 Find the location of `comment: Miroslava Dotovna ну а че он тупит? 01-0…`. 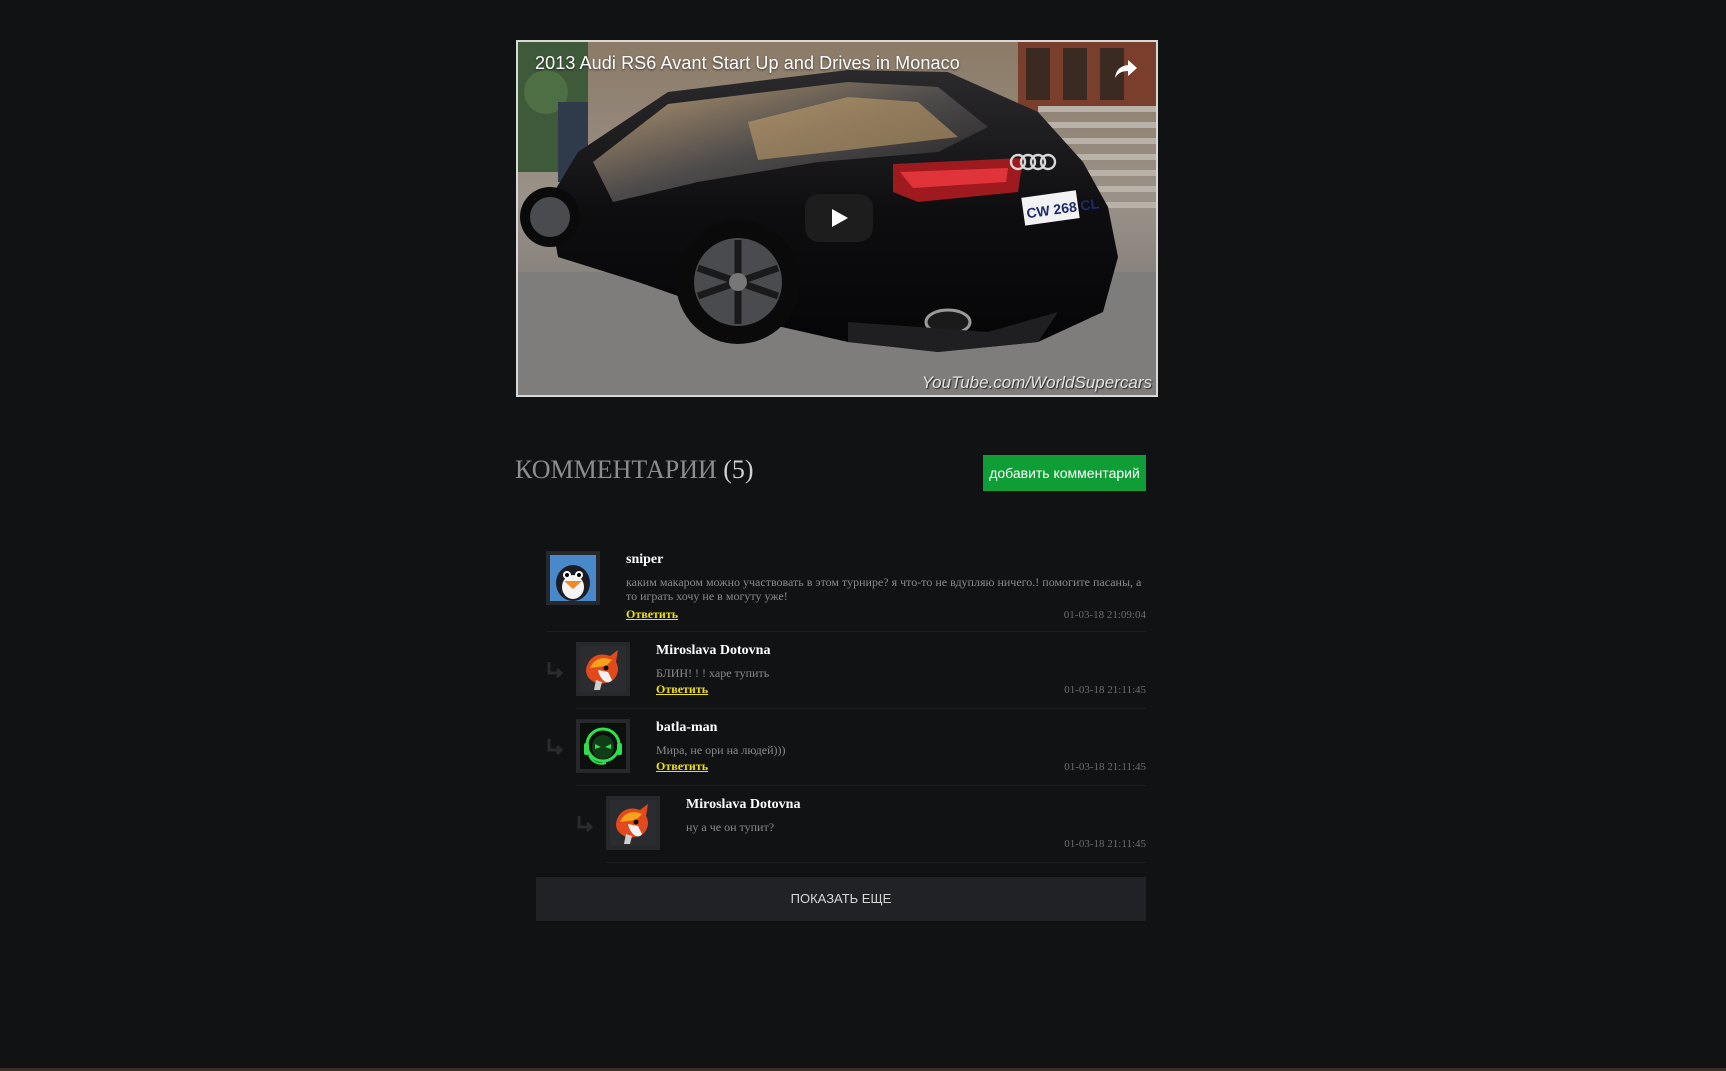

comment: Miroslava Dotovna ну а че он тупит? 01-0… is located at coordinates (876, 829).